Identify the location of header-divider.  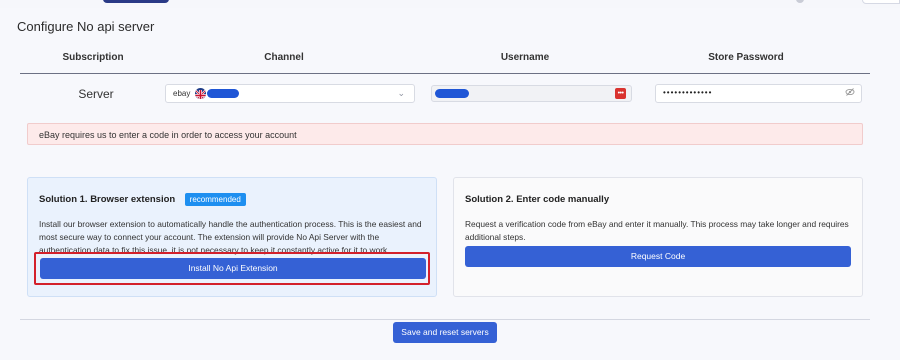
(445, 73).